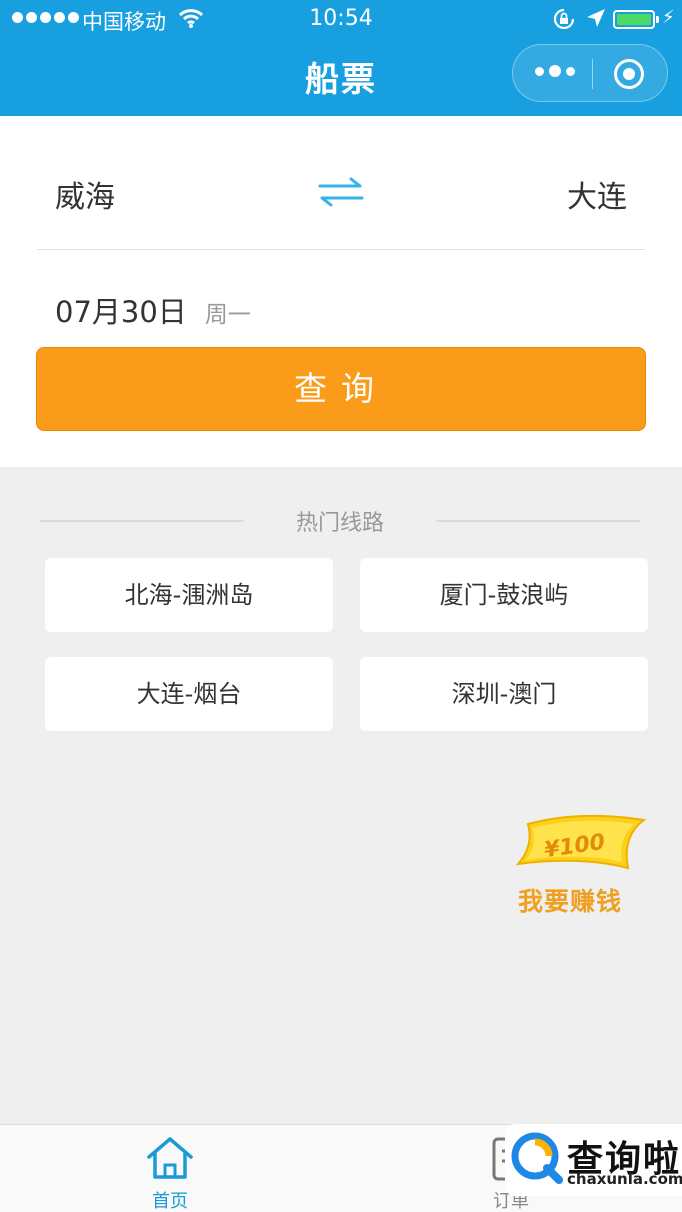 This screenshot has width=682, height=1212. I want to click on tab-home: 首页, so click(170, 1173).